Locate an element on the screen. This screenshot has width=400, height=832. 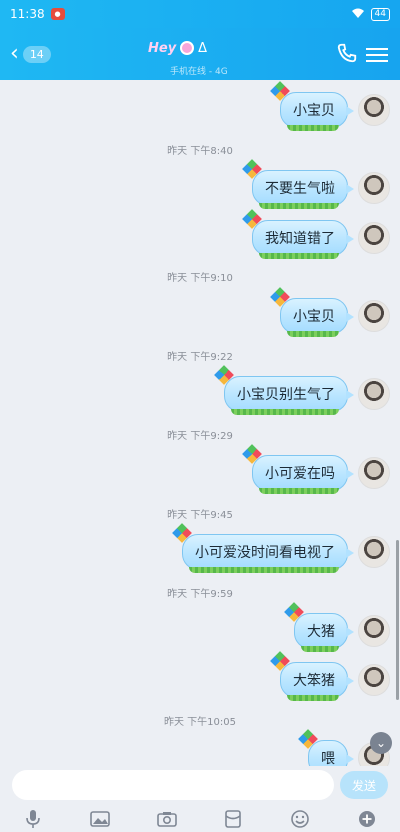
timestamp: 昨天 下午10:05 is located at coordinates (200, 722).